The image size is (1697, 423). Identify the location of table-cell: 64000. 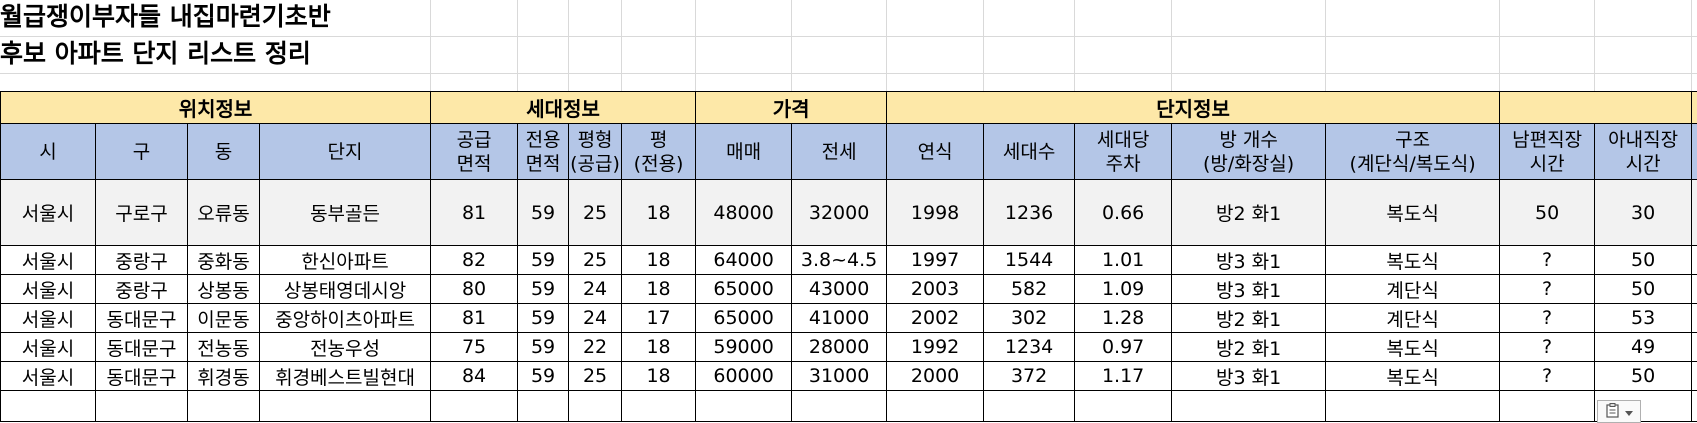
(744, 260).